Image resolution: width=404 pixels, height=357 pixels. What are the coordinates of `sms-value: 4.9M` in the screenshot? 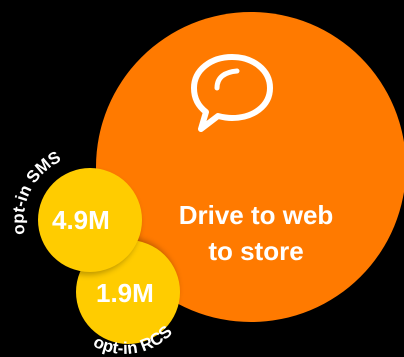 It's located at (81, 220).